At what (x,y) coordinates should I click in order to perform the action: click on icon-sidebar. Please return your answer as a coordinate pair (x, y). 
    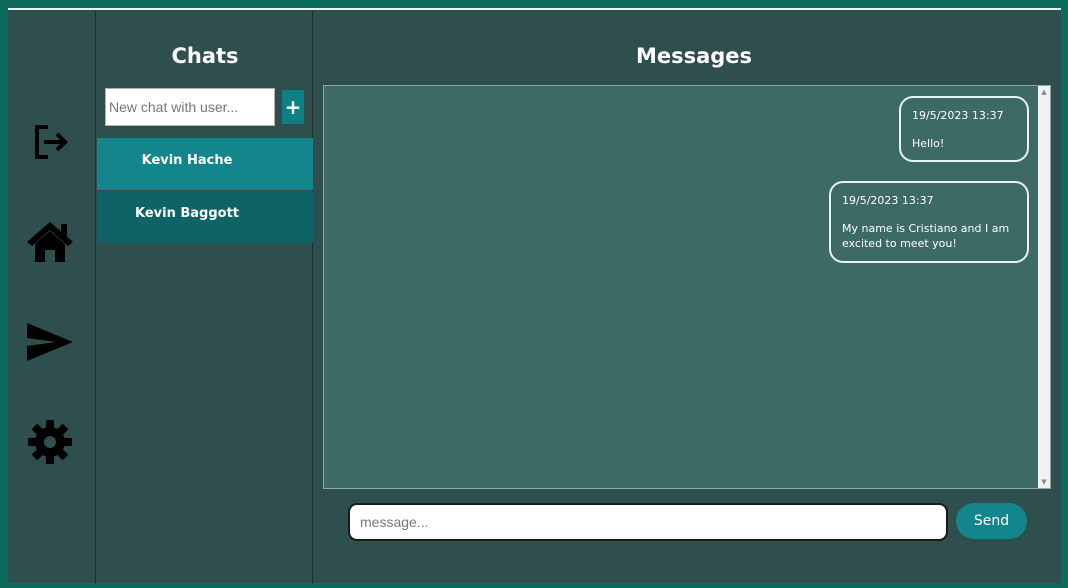
    Looking at the image, I should click on (52, 296).